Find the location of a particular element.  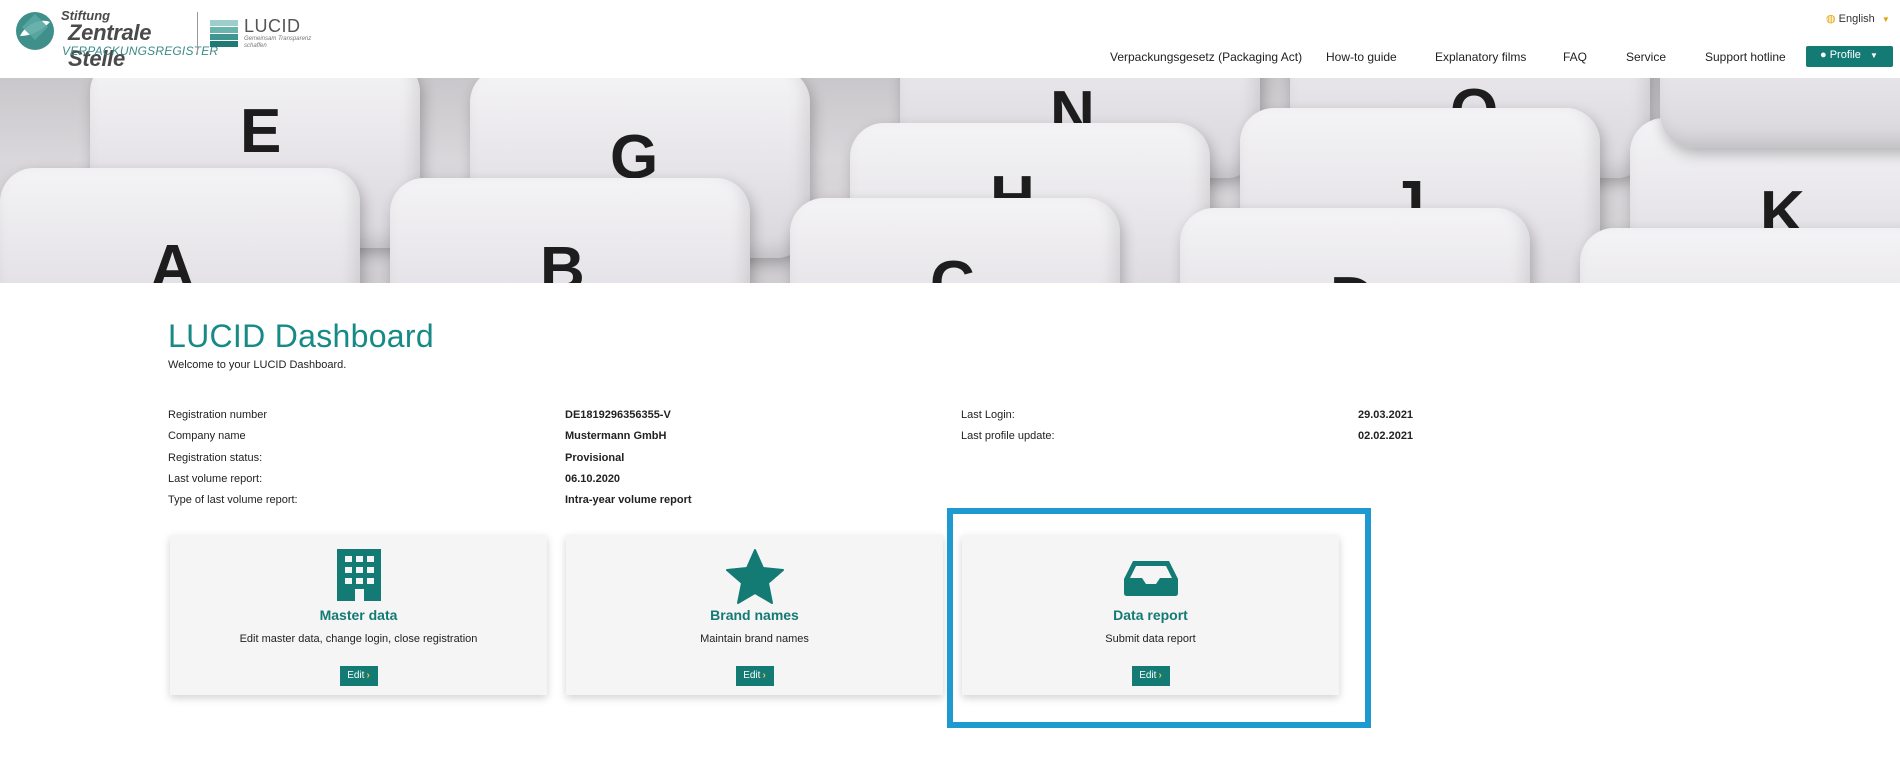

info-label-registration-status: Registration status: is located at coordinates (215, 458).